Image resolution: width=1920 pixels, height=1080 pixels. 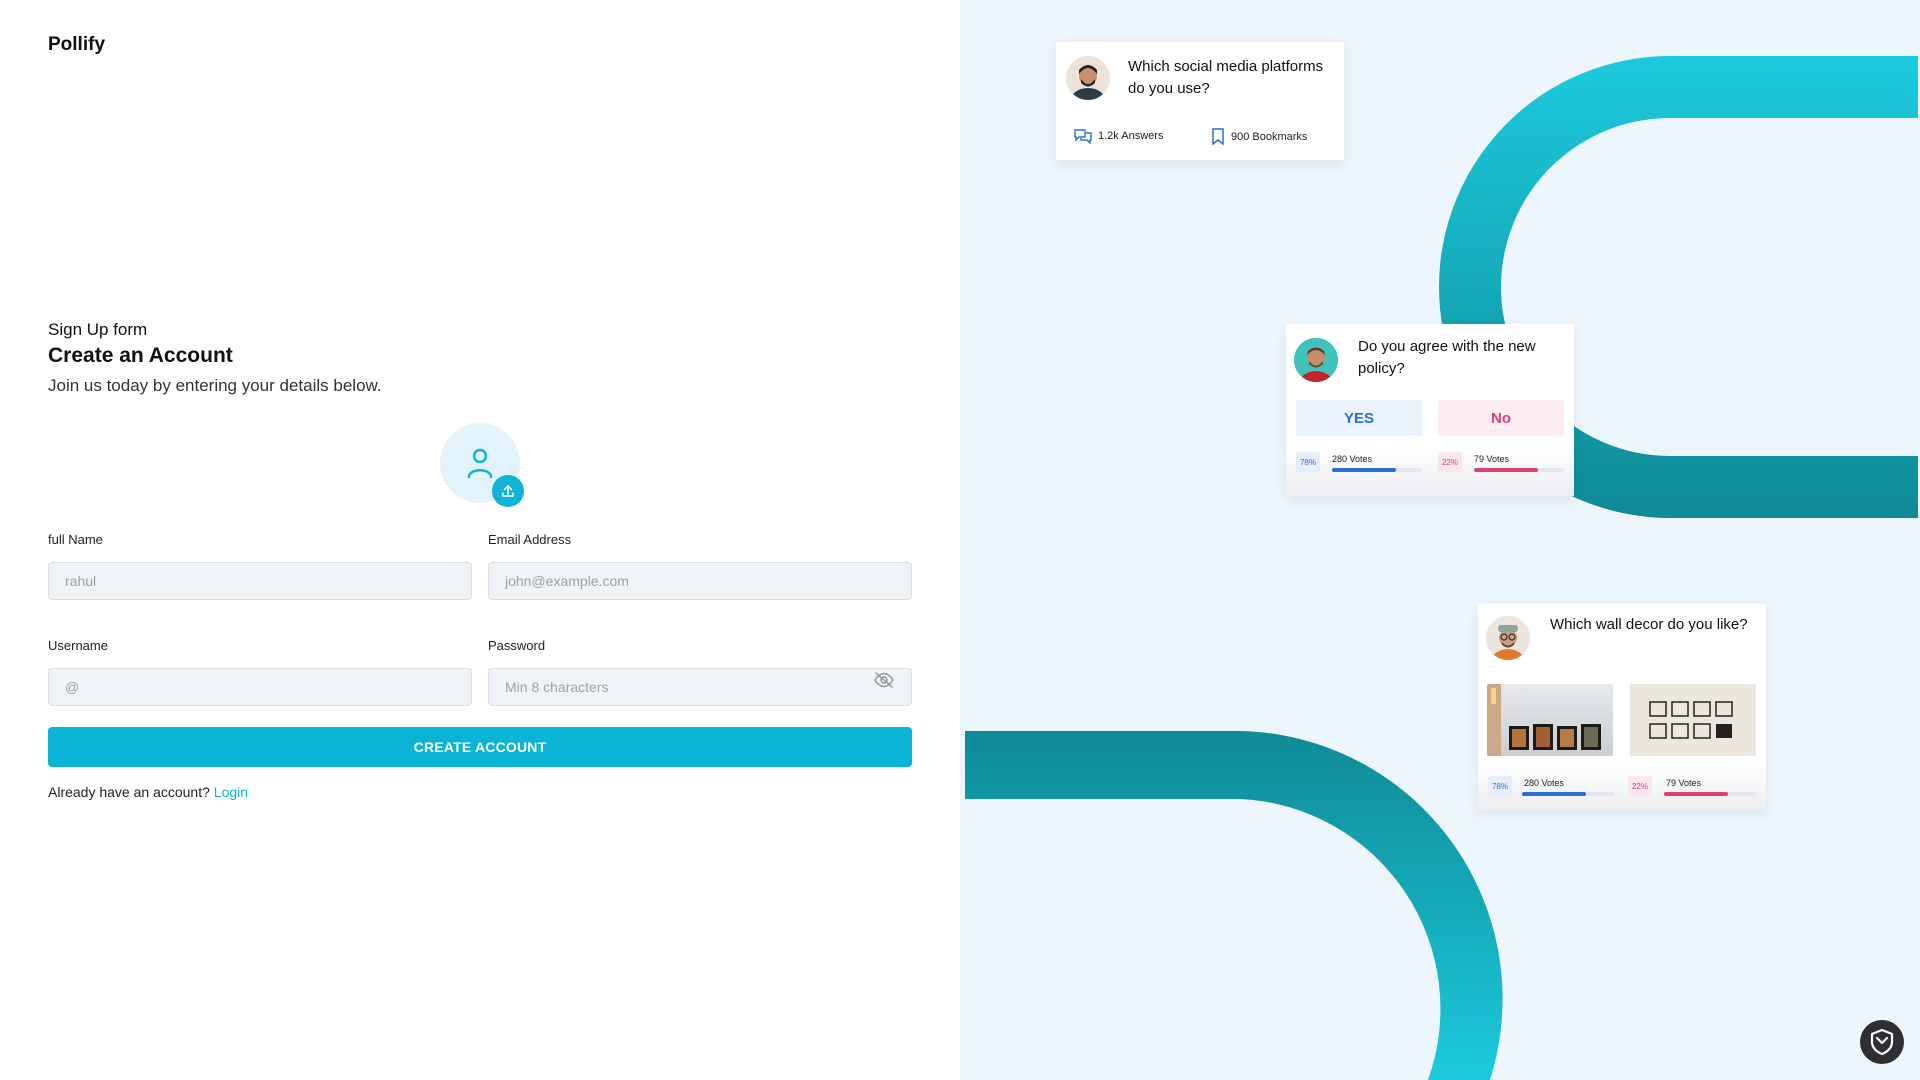 What do you see at coordinates (1492, 459) in the screenshot?
I see `no-votes: 79 Votes` at bounding box center [1492, 459].